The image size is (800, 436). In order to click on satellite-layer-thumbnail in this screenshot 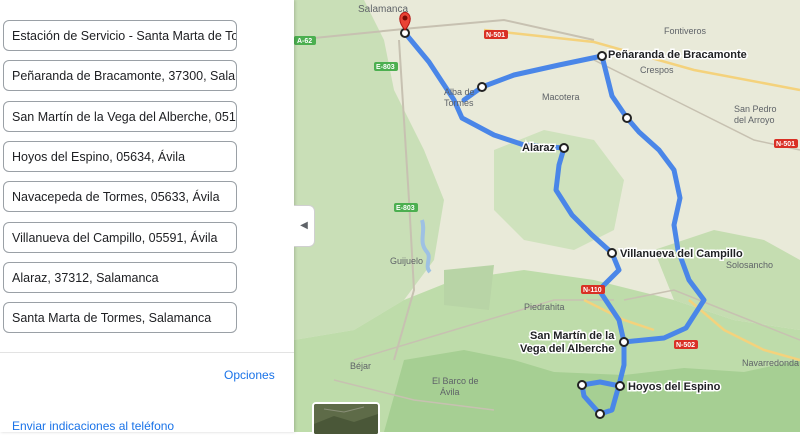, I will do `click(346, 419)`.